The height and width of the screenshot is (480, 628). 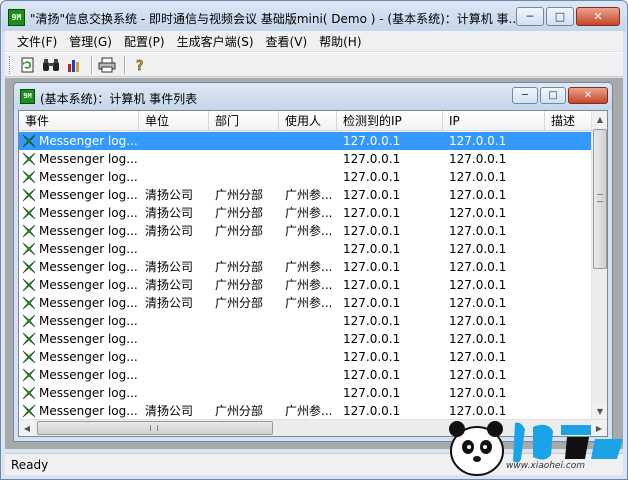 I want to click on column-header-user: 使用人, so click(x=308, y=121).